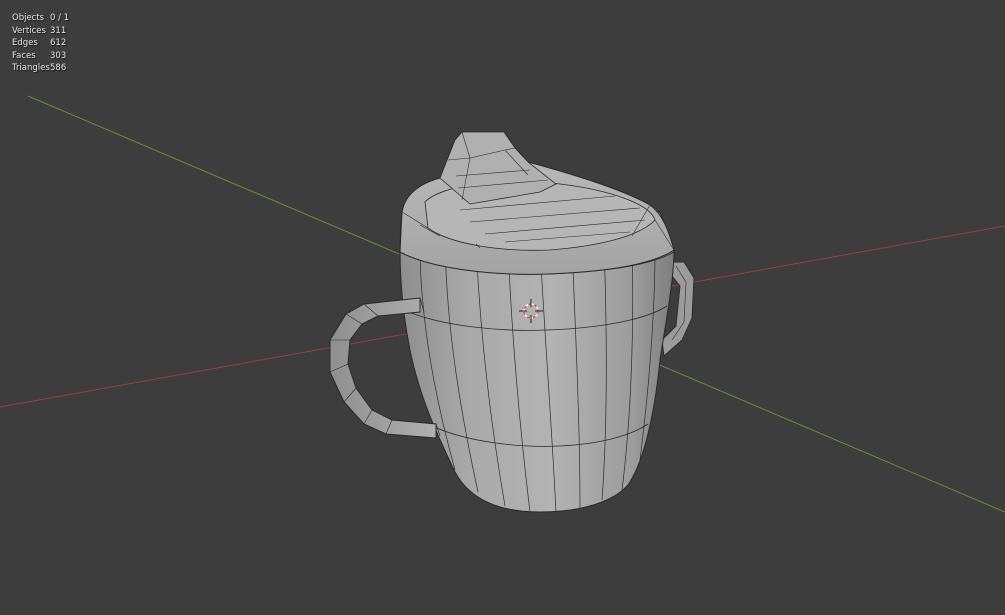 The image size is (1005, 615). Describe the element at coordinates (537, 203) in the screenshot. I see `cup-lid` at that location.